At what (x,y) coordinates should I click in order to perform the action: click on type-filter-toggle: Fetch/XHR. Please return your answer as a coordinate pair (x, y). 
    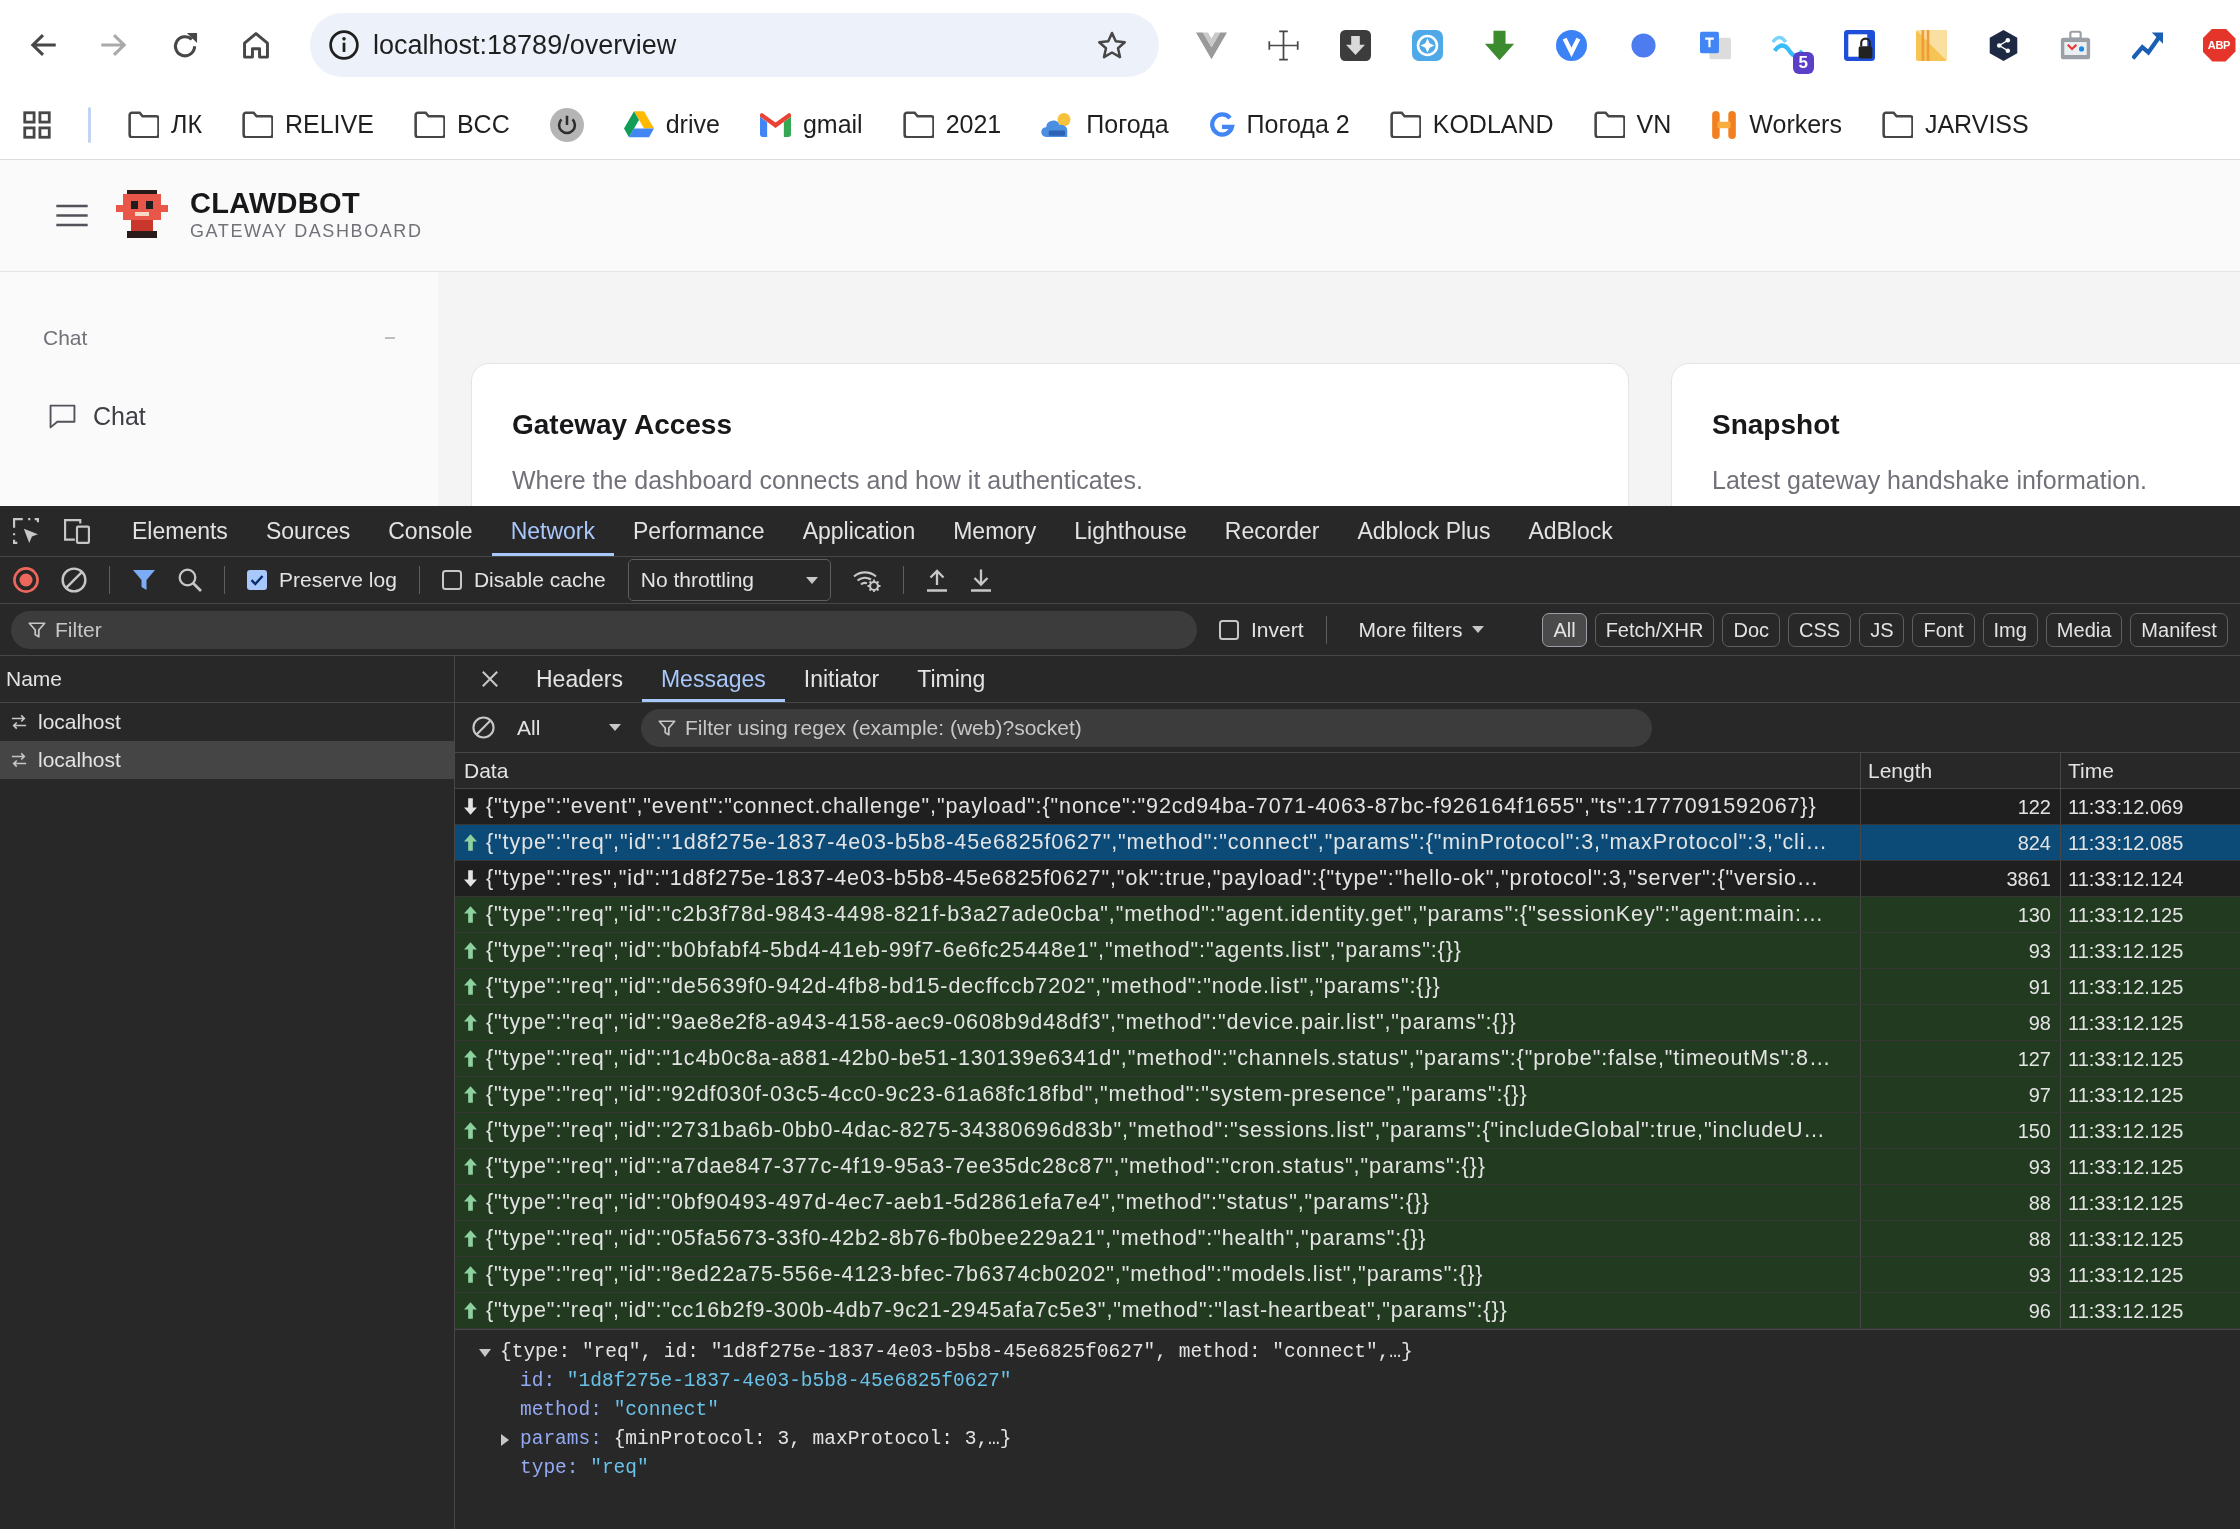
    Looking at the image, I should click on (1654, 629).